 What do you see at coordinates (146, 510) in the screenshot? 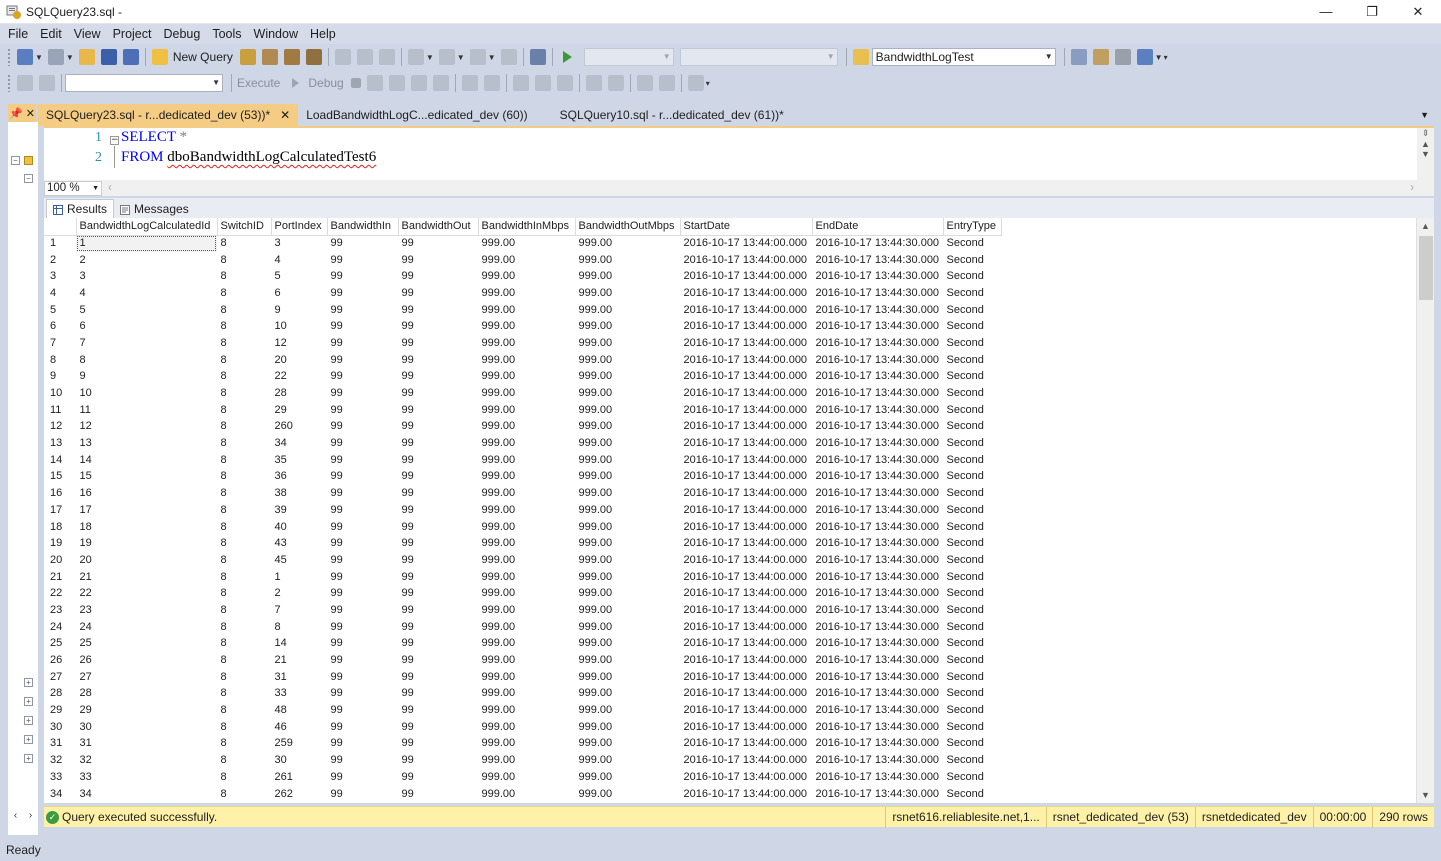
I see `grid-cell: 17` at bounding box center [146, 510].